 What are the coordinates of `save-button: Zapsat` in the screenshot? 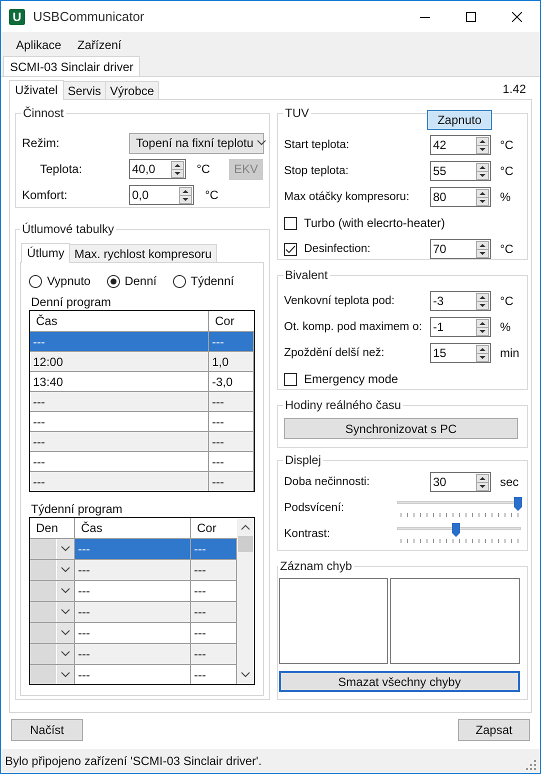 It's located at (494, 730).